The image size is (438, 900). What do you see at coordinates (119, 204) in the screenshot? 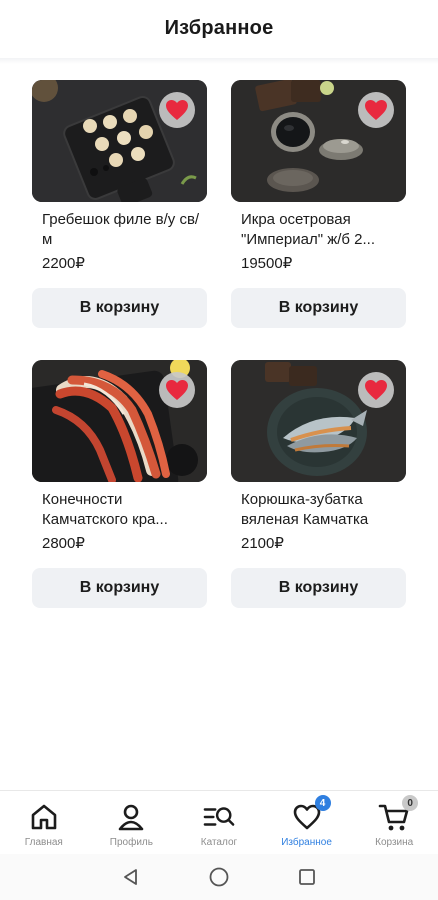
I see `product-card: Гребешок филе в/у св/м 2200₽ В корзину` at bounding box center [119, 204].